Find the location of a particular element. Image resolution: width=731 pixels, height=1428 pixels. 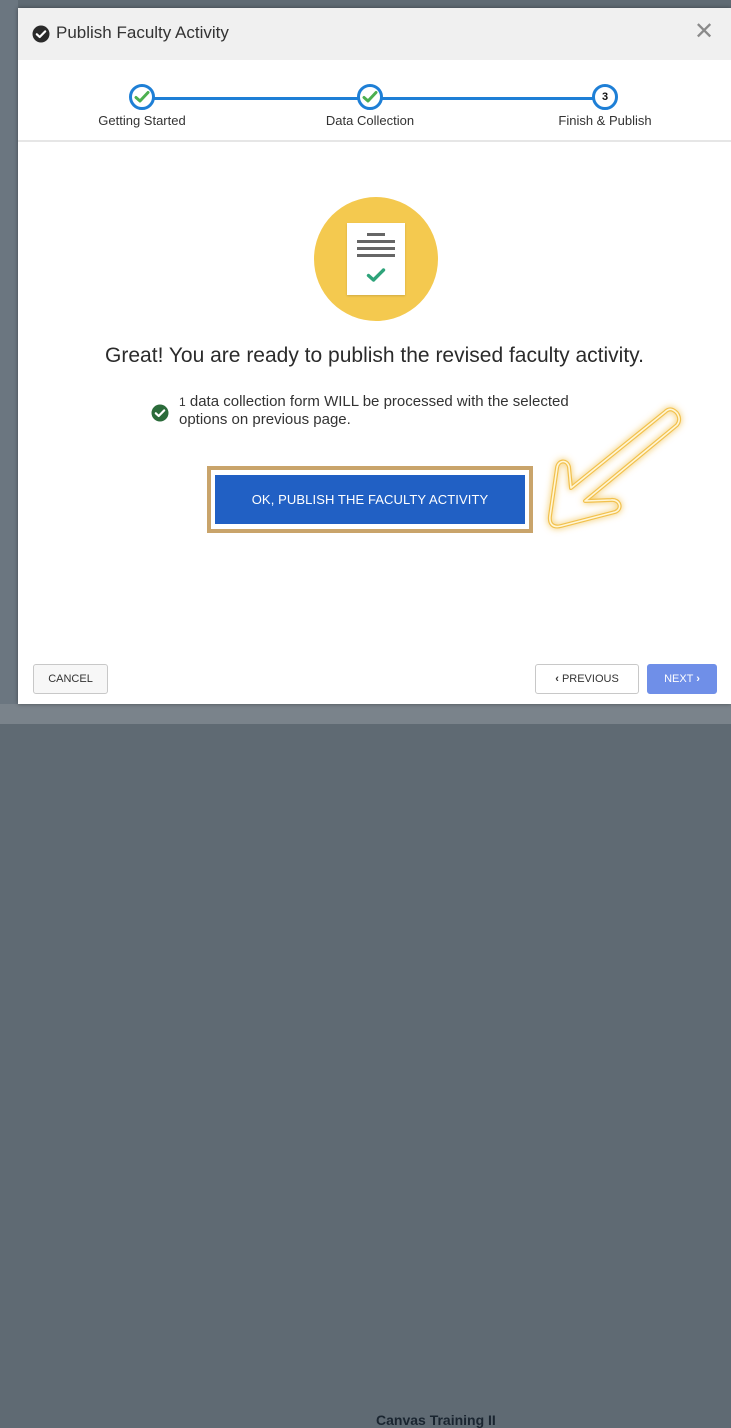

form-count: 1 is located at coordinates (182, 402).